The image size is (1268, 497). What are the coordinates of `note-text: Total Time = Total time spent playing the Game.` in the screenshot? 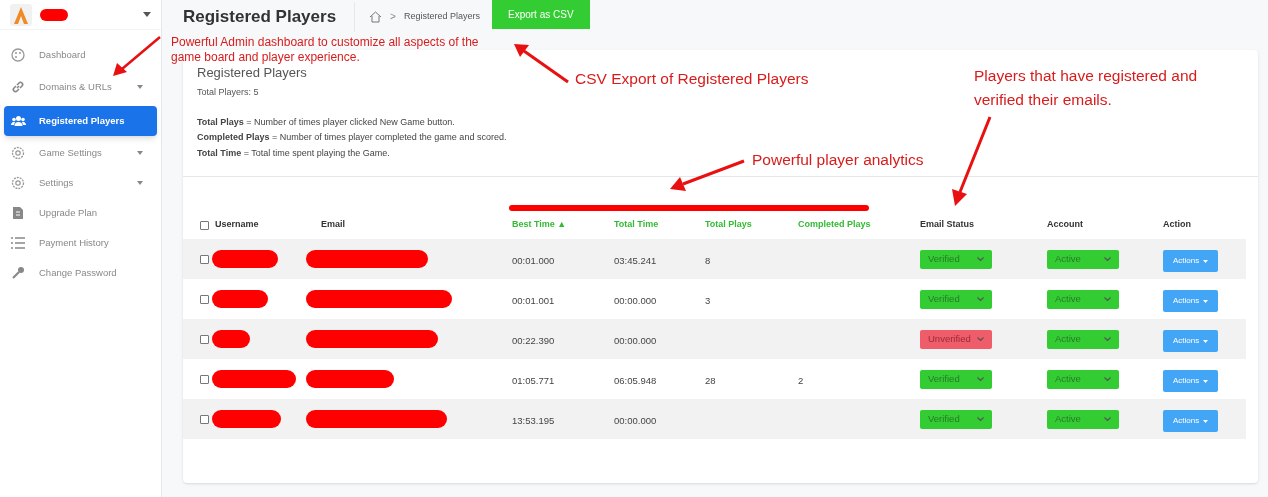 It's located at (293, 153).